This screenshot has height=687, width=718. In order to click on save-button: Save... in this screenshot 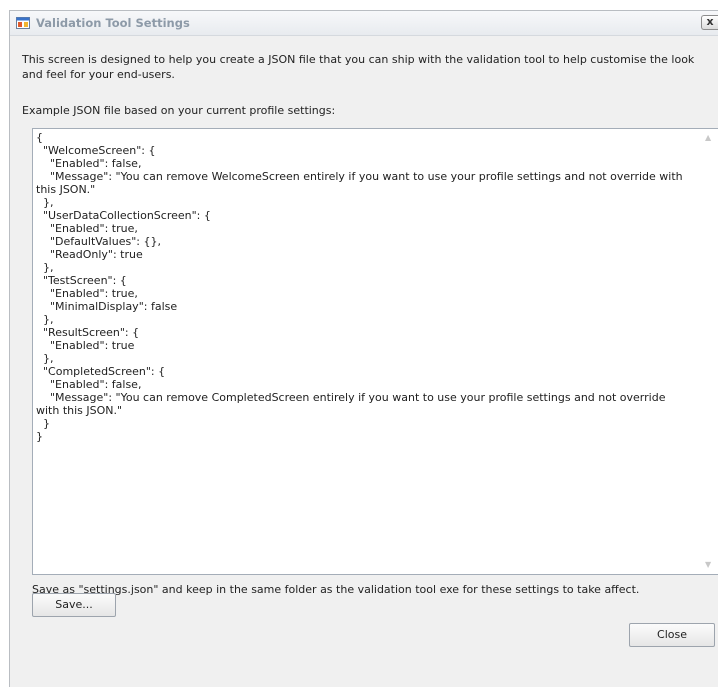, I will do `click(74, 605)`.